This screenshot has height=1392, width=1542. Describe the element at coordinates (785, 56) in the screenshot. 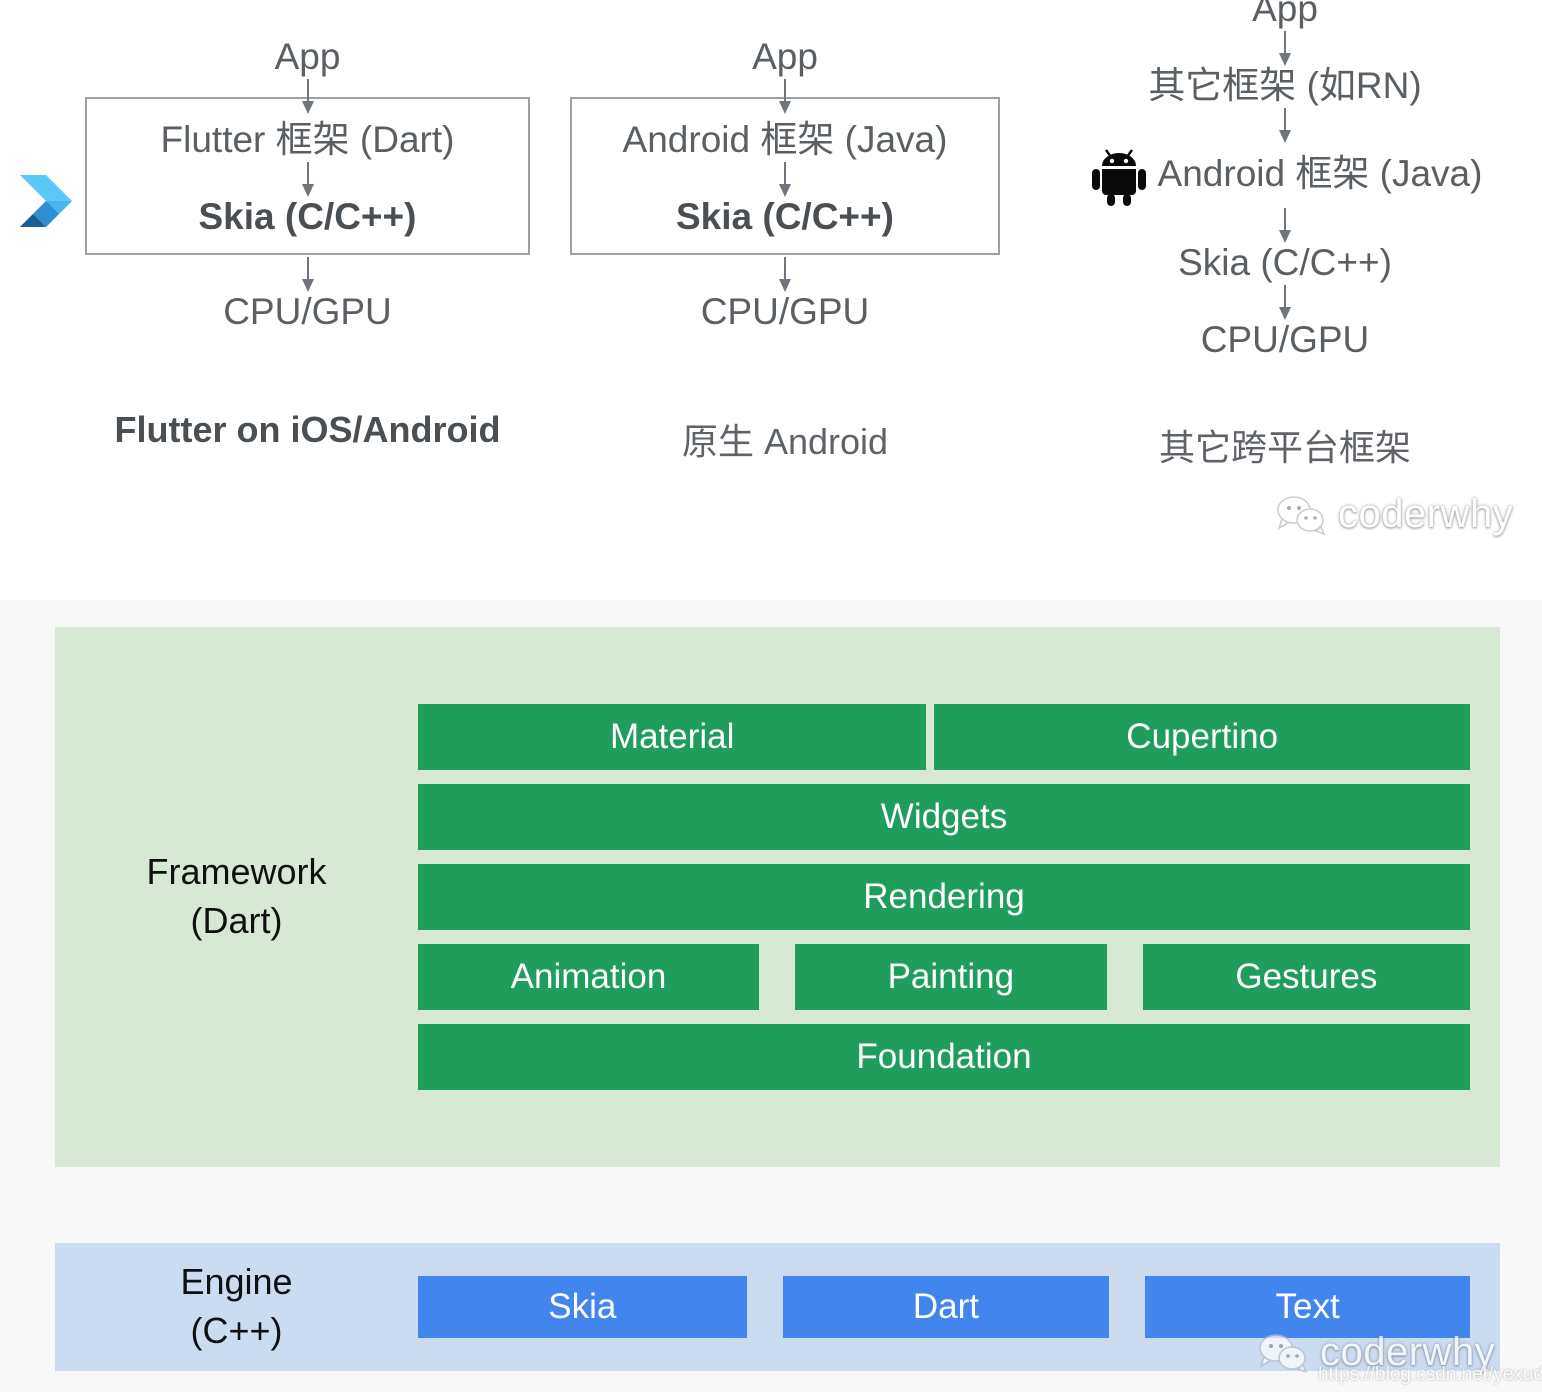

I see `android-app-label: App` at that location.